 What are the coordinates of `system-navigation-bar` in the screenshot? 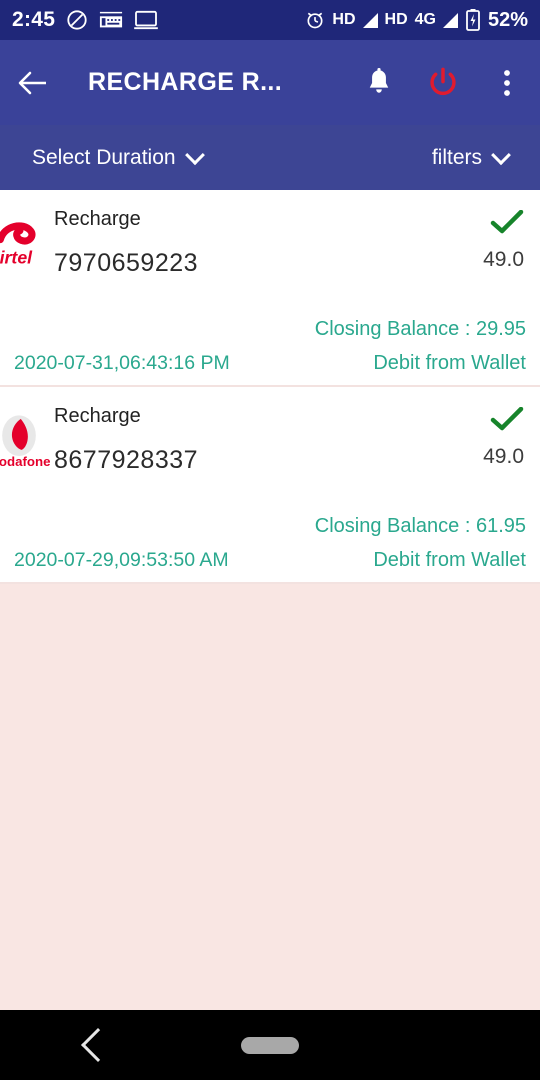 It's located at (270, 1045).